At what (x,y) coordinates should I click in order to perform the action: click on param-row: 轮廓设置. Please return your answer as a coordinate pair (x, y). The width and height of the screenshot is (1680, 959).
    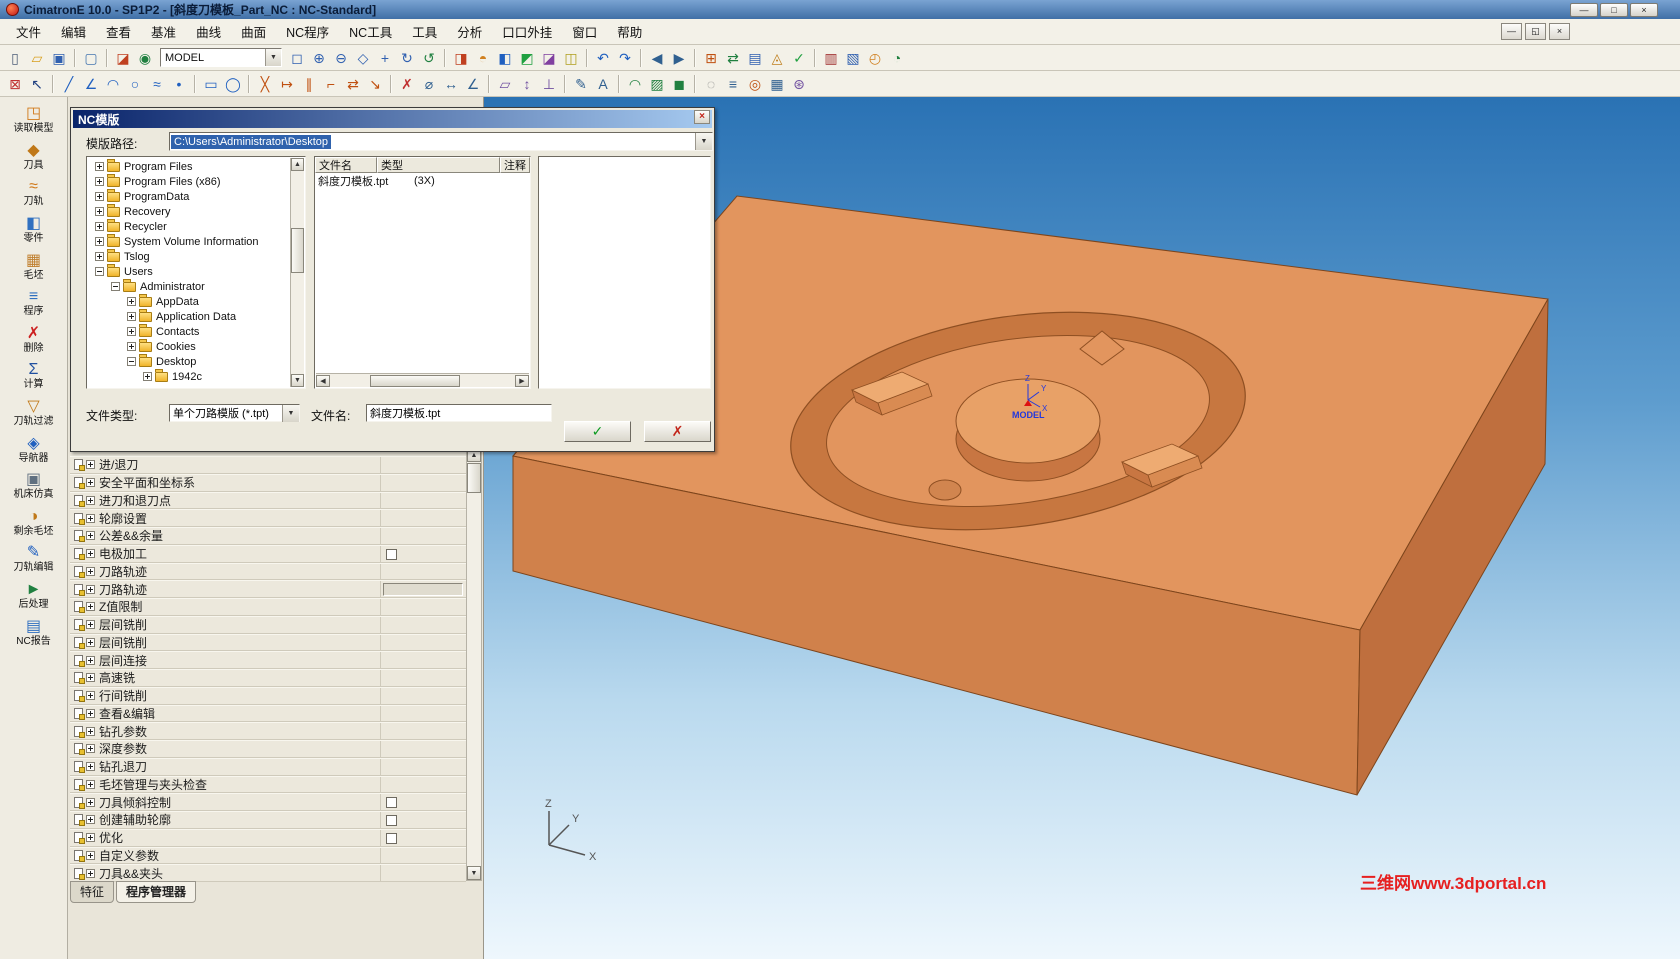
    Looking at the image, I should click on (268, 518).